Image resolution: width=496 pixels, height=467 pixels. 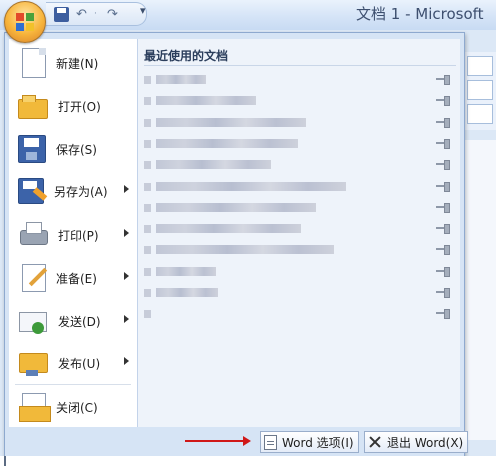 I want to click on menu-item-publish: 发布(U), so click(x=73, y=363).